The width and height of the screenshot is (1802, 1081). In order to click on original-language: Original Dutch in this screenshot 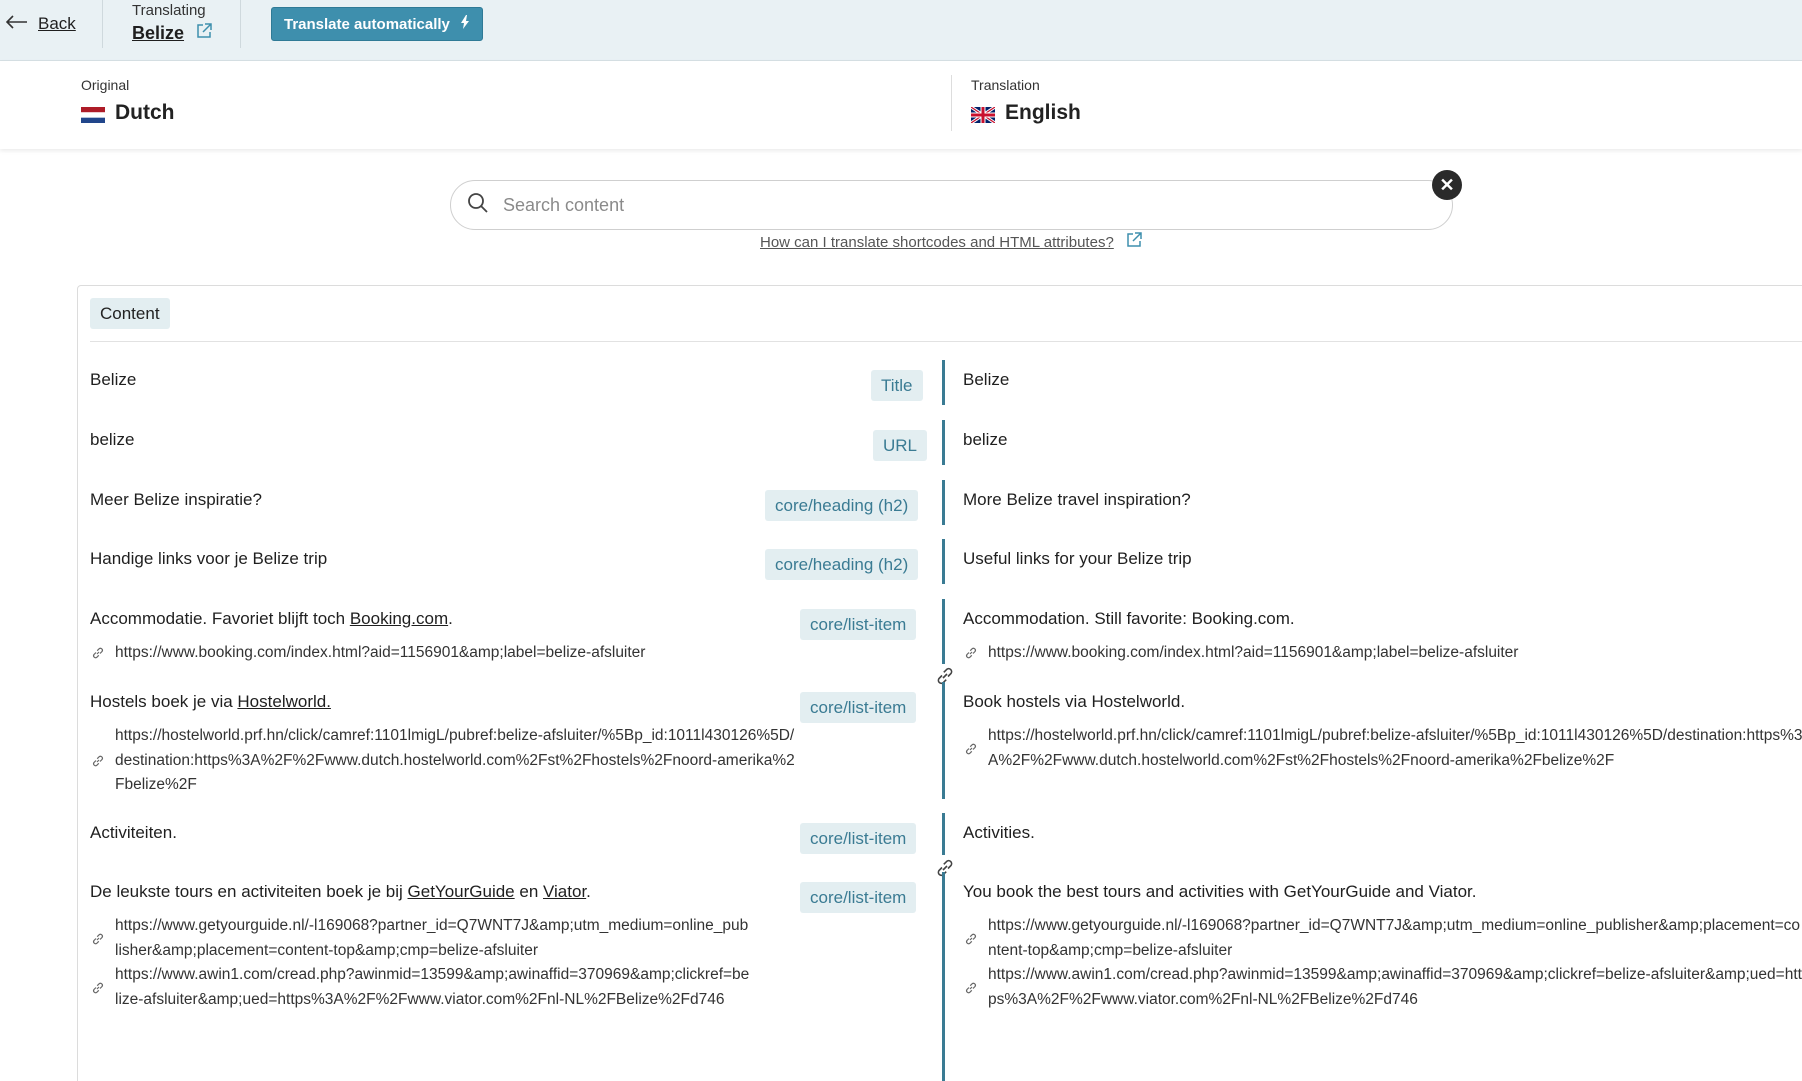, I will do `click(128, 101)`.